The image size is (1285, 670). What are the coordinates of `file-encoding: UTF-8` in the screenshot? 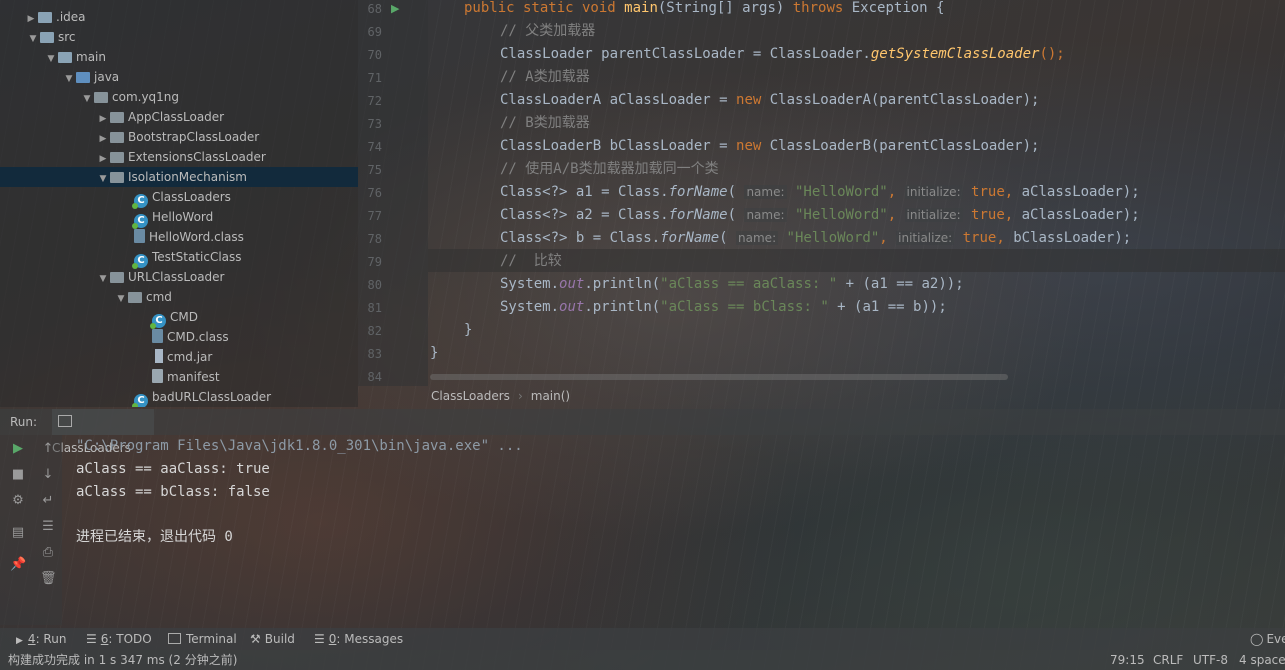 It's located at (1210, 660).